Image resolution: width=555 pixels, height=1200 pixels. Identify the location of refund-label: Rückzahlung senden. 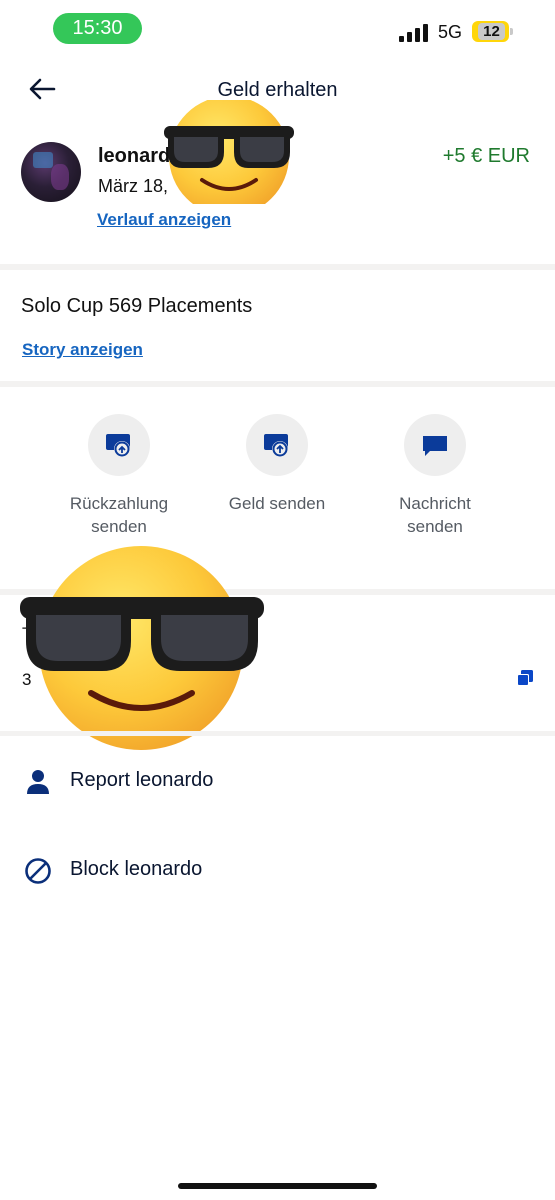
(119, 515).